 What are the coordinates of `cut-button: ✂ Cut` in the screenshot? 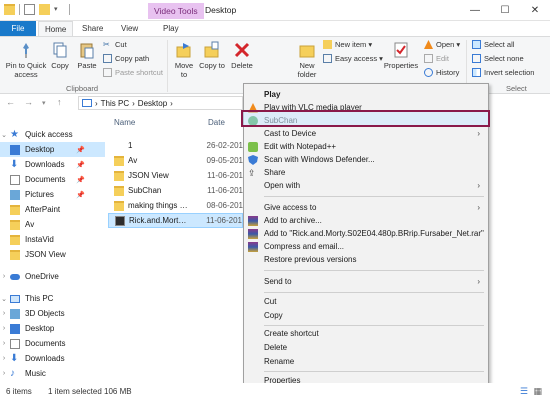 It's located at (115, 44).